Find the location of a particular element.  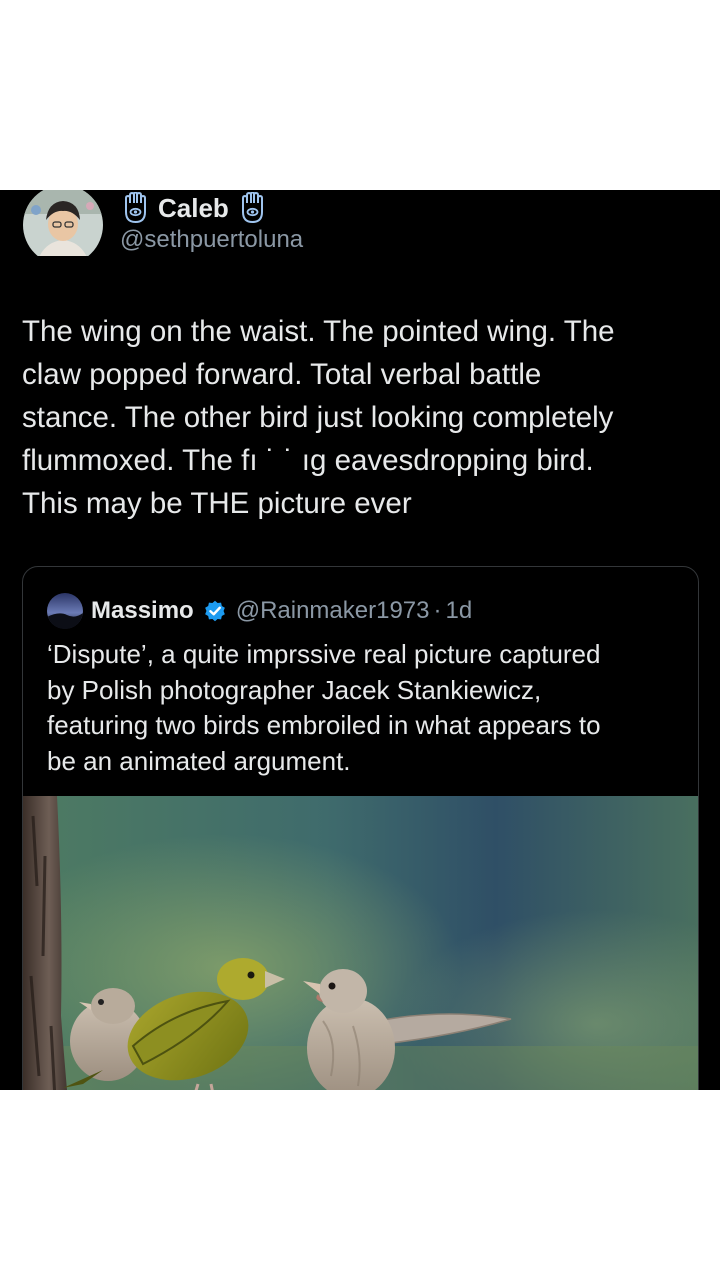

avatar-image is located at coordinates (63, 223).